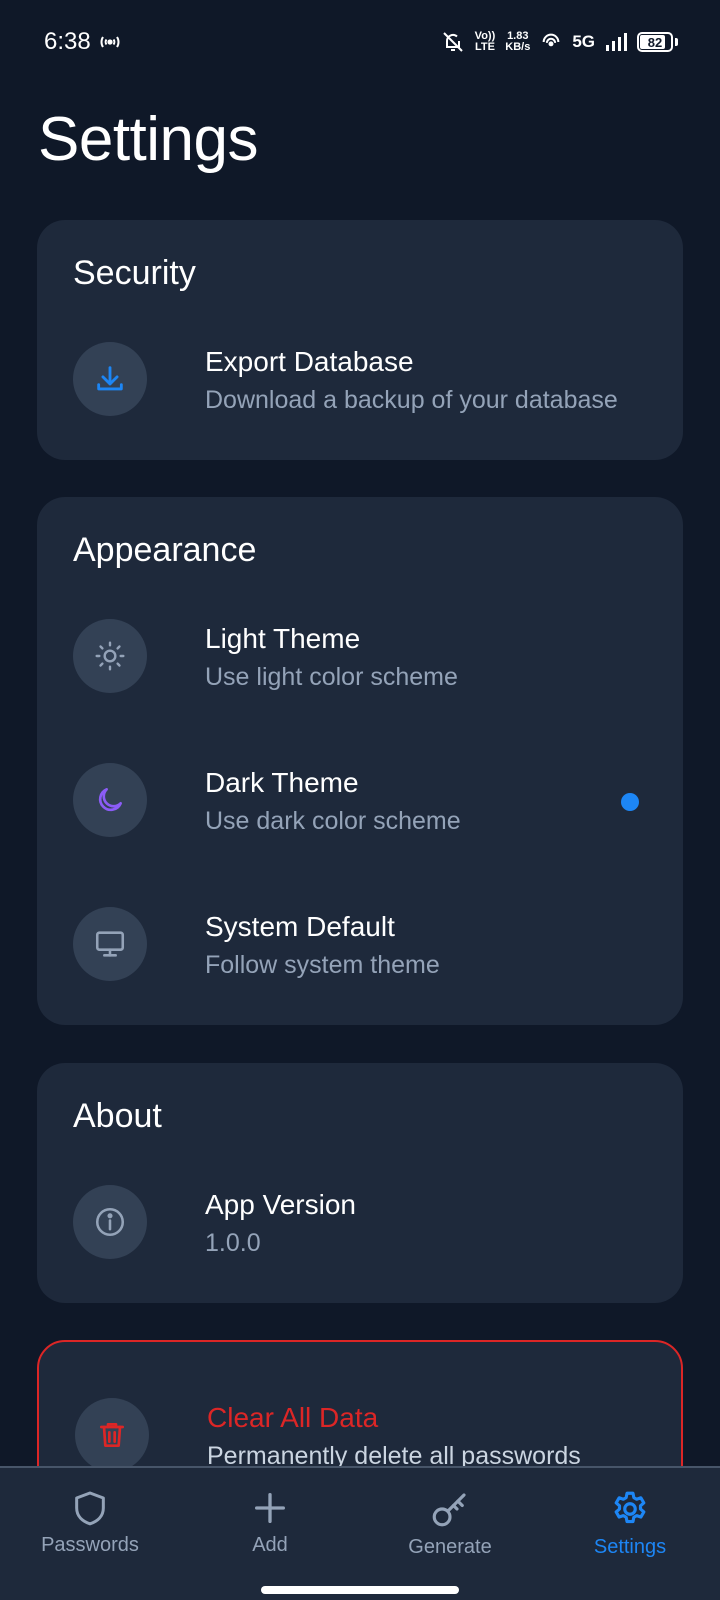 The width and height of the screenshot is (720, 1600). I want to click on system-default-label: System Default, so click(300, 926).